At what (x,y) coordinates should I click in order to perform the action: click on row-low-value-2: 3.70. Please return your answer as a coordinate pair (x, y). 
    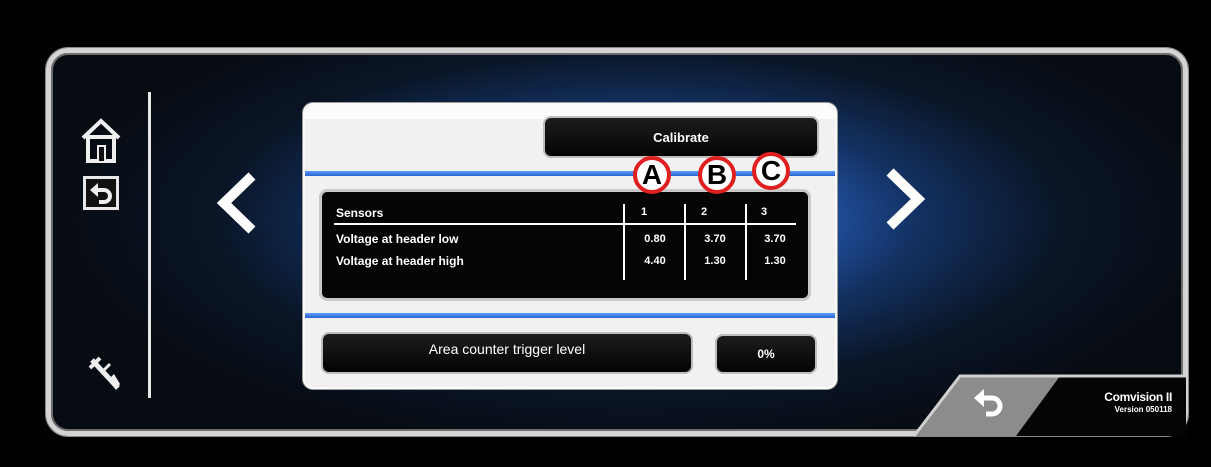
    Looking at the image, I should click on (715, 239).